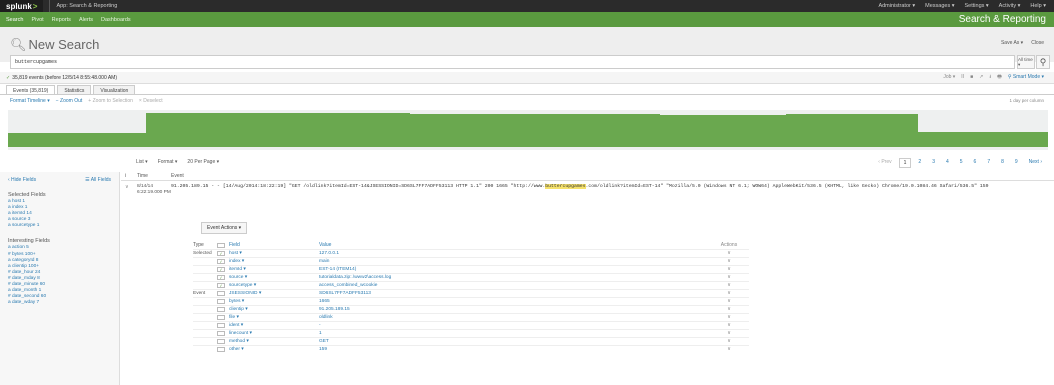  I want to click on job-menu: Job ▾, so click(949, 78).